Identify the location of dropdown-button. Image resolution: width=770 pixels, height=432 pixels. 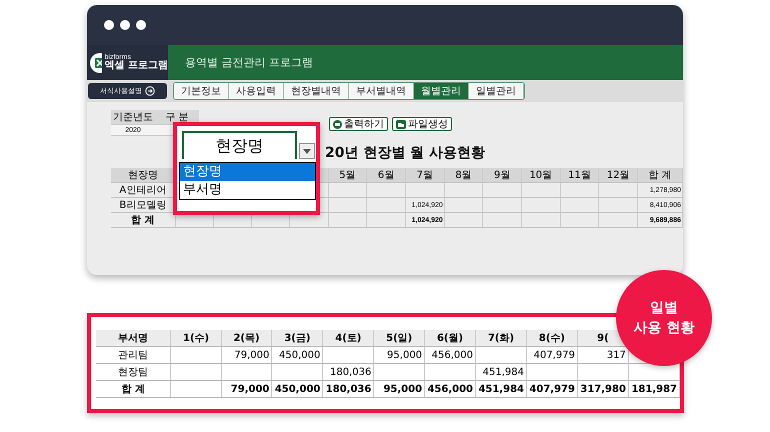
(307, 151).